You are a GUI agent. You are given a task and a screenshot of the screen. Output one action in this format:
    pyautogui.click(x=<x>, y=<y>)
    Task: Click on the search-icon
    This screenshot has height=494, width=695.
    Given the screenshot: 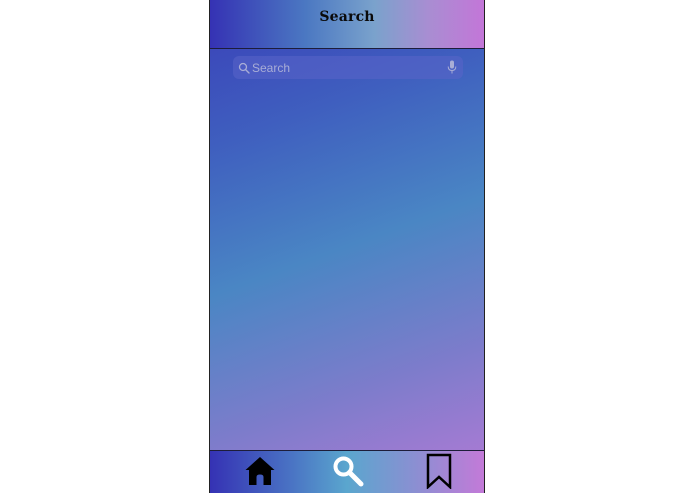 What is the action you would take?
    pyautogui.click(x=348, y=473)
    